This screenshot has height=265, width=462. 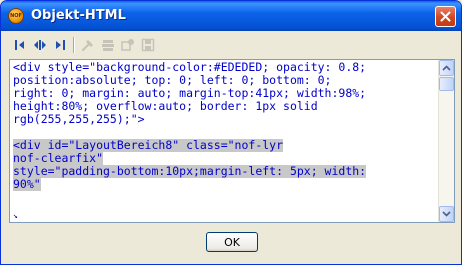 I want to click on jump-to-end-icon, so click(x=60, y=45).